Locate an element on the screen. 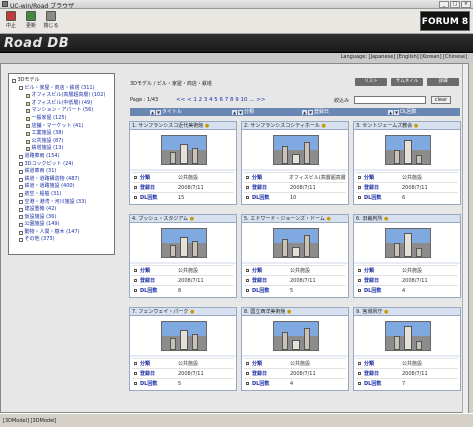 This screenshot has height=427, width=473. refresh-button: 更新 is located at coordinates (31, 21).